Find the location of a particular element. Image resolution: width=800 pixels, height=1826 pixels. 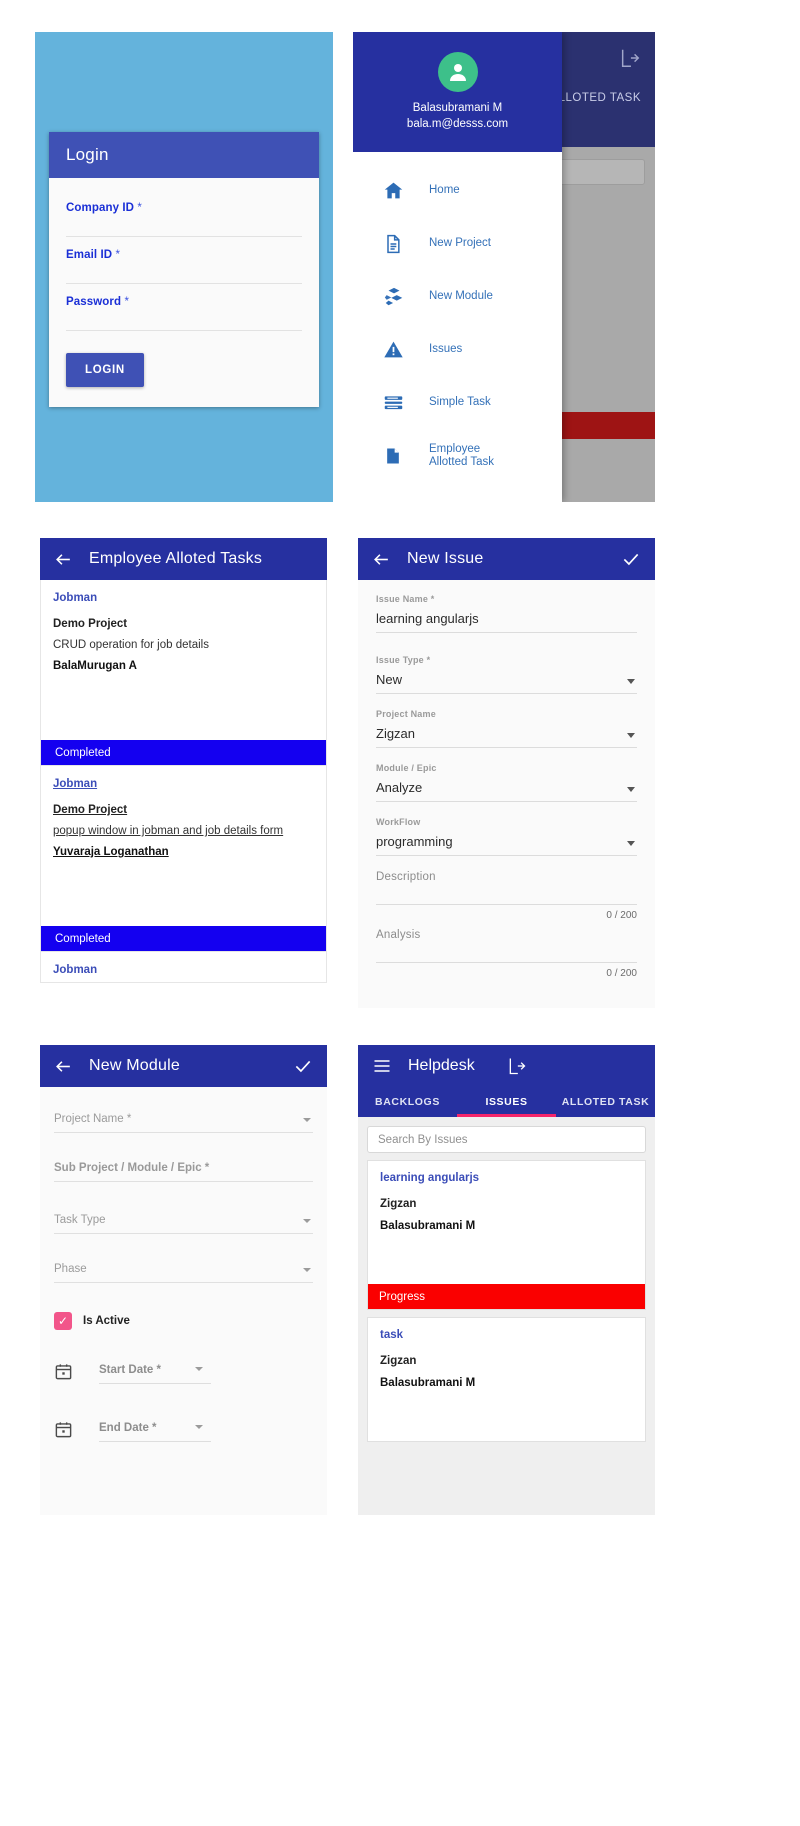

search-input: Search By Issues is located at coordinates (506, 1139).